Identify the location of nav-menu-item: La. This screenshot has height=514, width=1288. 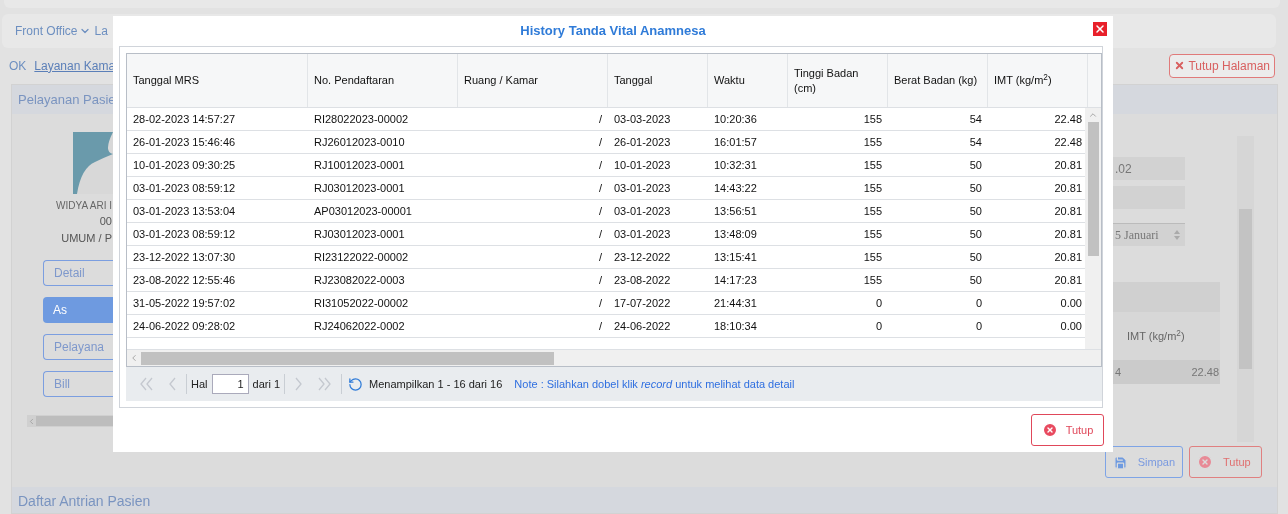
(101, 30).